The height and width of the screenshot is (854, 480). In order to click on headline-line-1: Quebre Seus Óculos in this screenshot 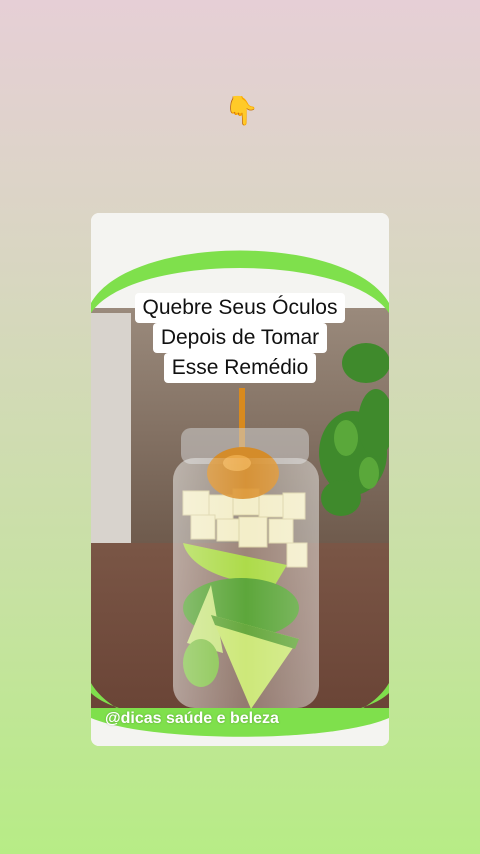, I will do `click(240, 308)`.